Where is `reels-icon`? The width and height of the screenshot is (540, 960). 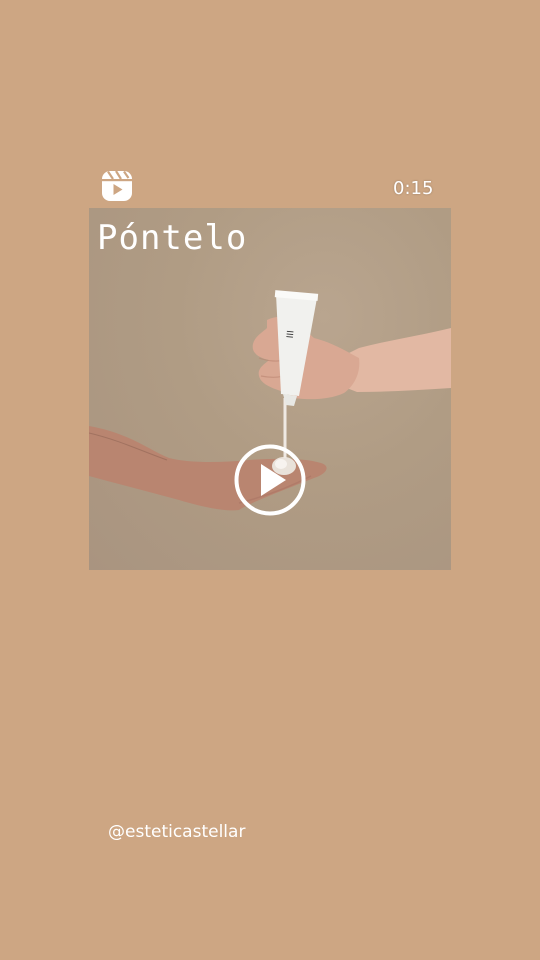
reels-icon is located at coordinates (117, 186).